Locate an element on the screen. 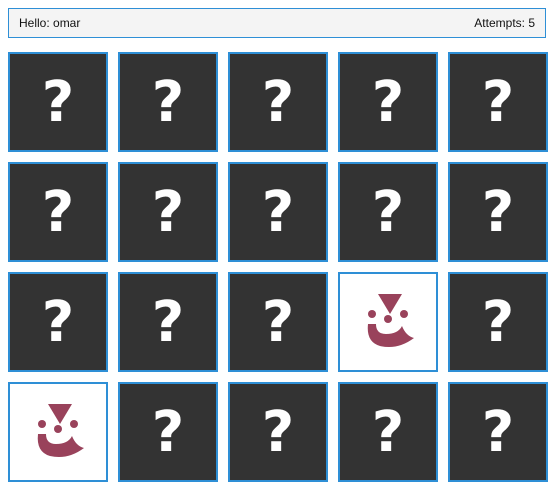 This screenshot has width=558, height=500. player-greeting: Hello: omar is located at coordinates (50, 23).